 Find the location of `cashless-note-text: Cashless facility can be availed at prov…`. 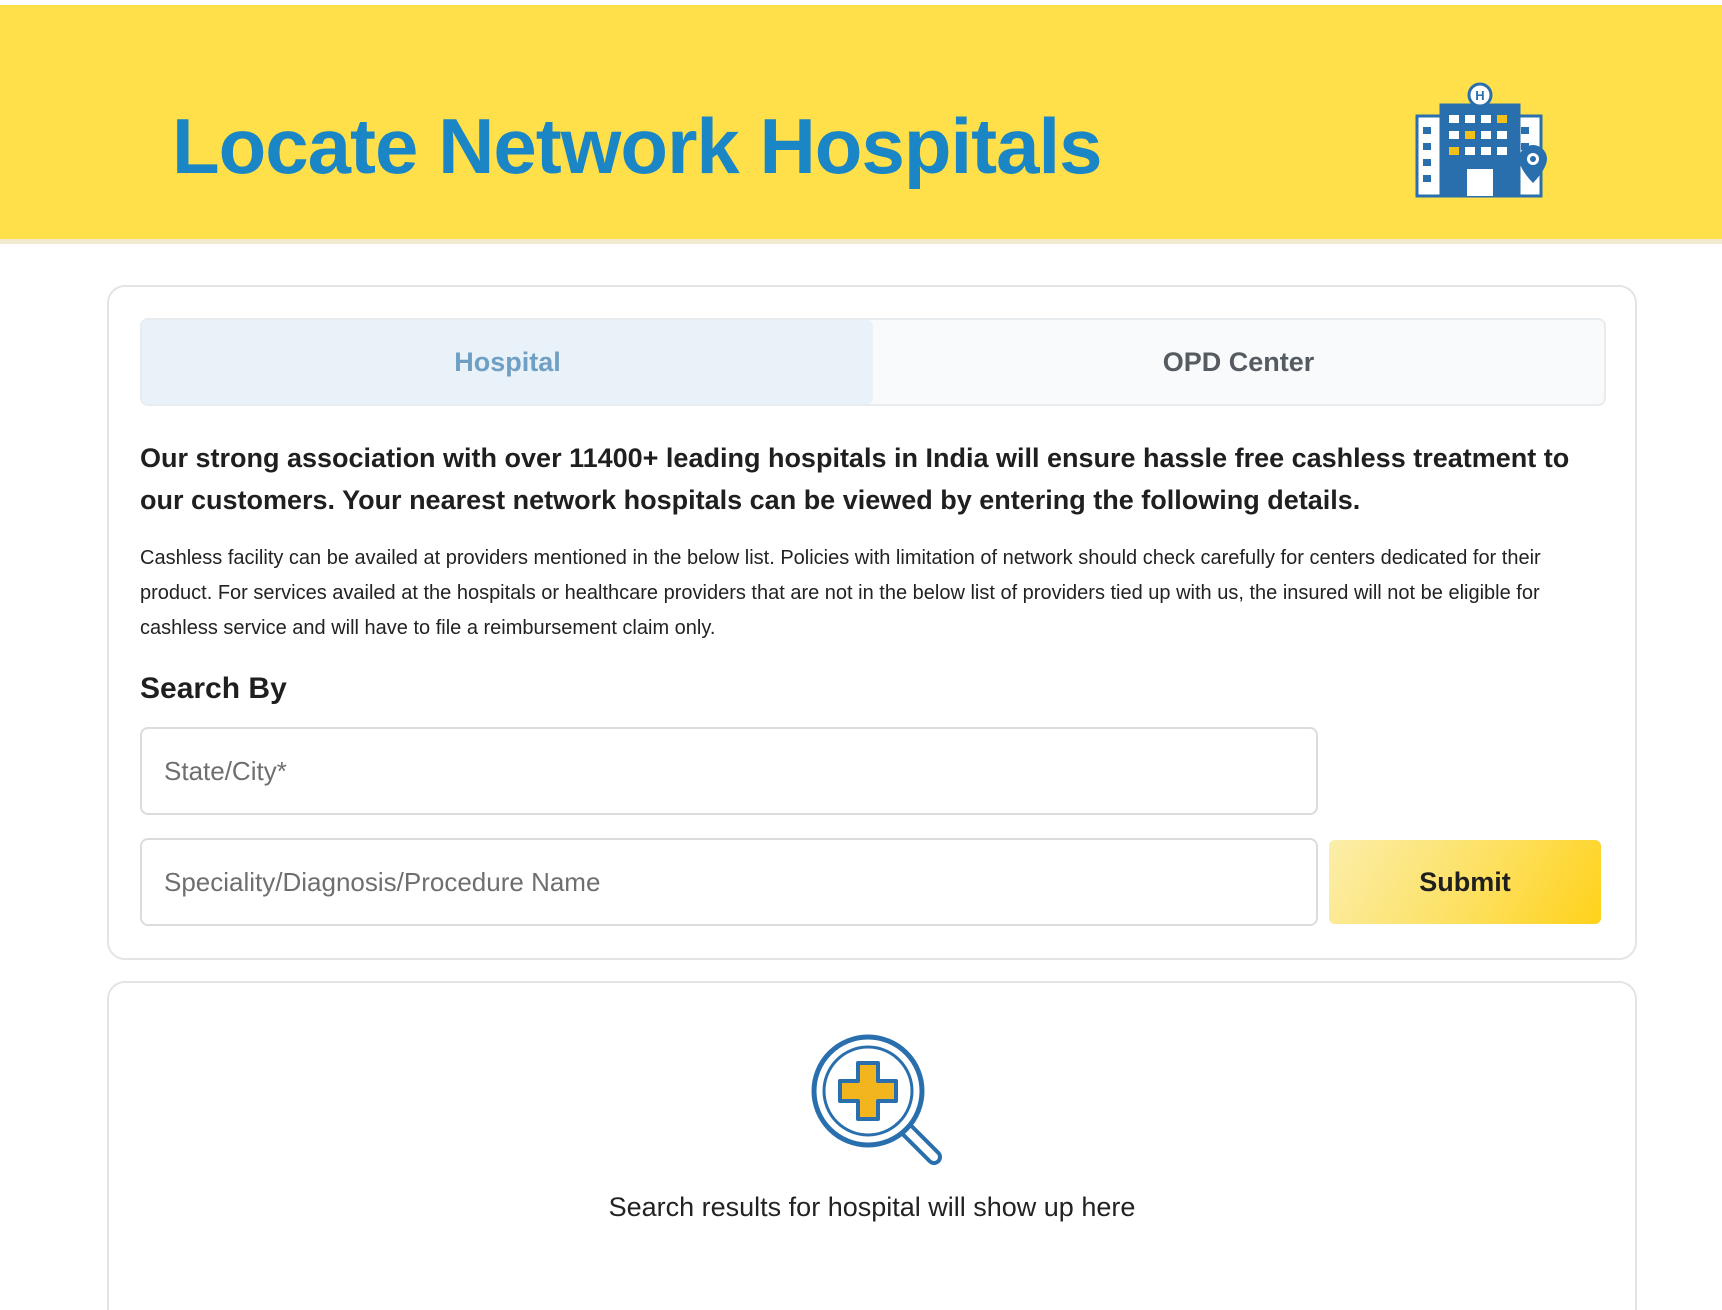

cashless-note-text: Cashless facility can be availed at prov… is located at coordinates (840, 593).